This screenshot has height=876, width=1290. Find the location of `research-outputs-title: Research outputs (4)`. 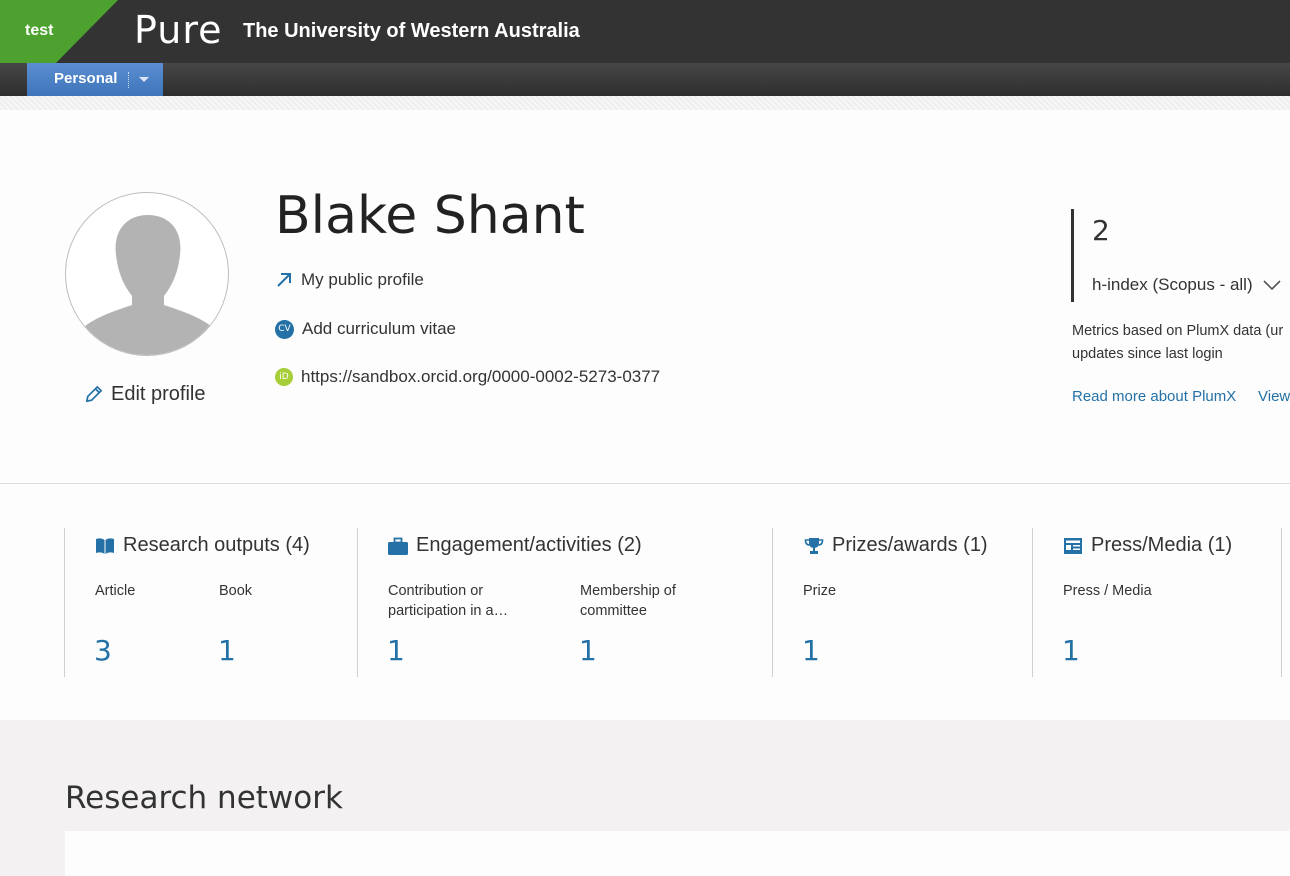

research-outputs-title: Research outputs (4) is located at coordinates (202, 545).